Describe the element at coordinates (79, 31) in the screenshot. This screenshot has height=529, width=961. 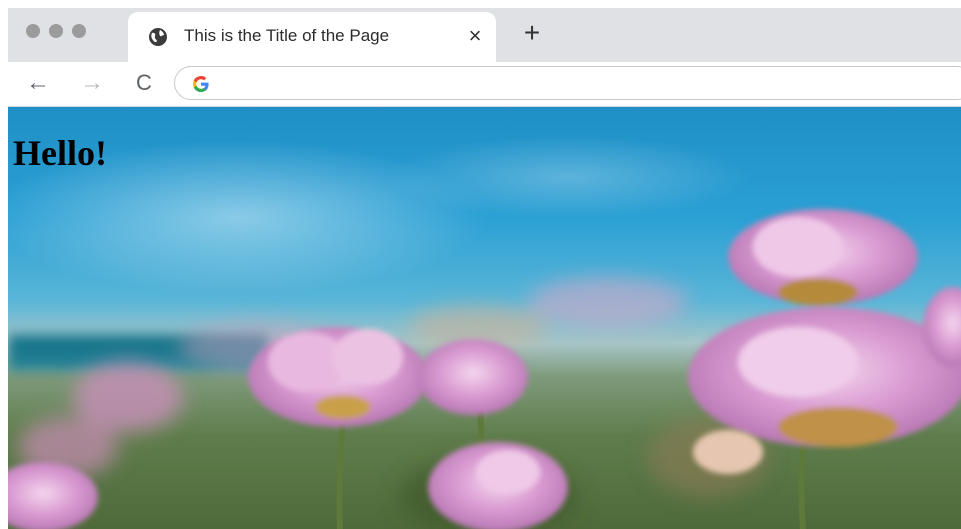
I see `maximize-window-button` at that location.